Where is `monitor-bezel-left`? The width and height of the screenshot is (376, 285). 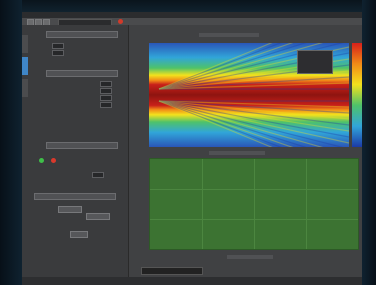
monitor-bezel-left is located at coordinates (11, 142).